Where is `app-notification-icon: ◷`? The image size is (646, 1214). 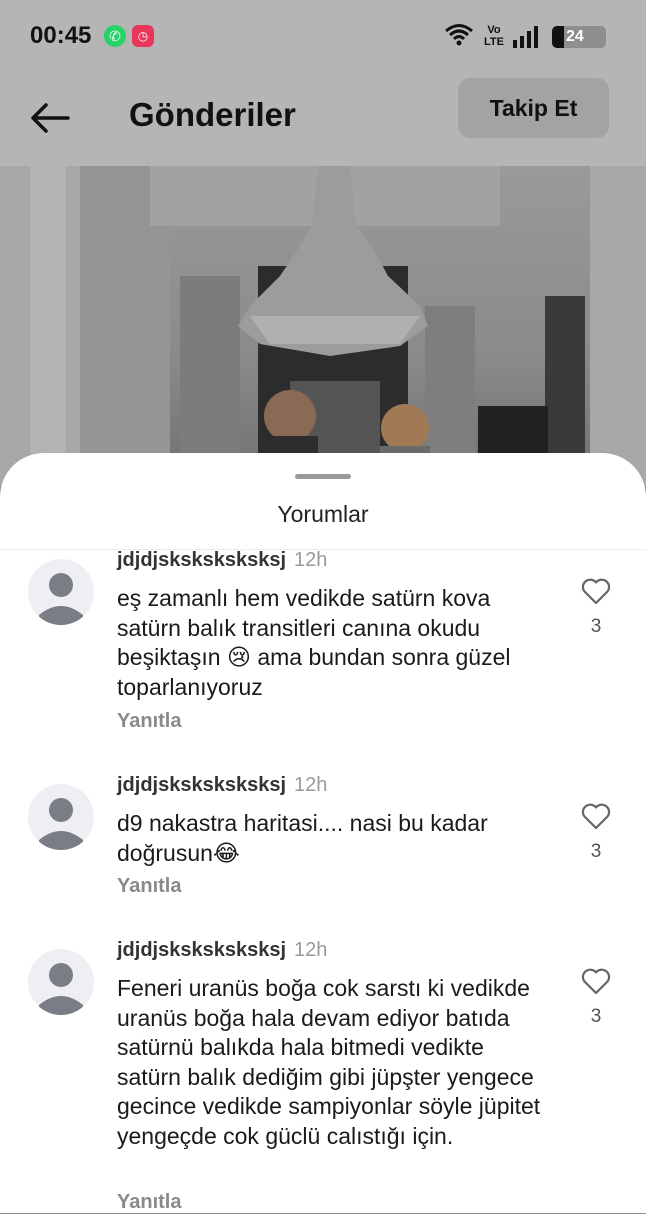
app-notification-icon: ◷ is located at coordinates (143, 36).